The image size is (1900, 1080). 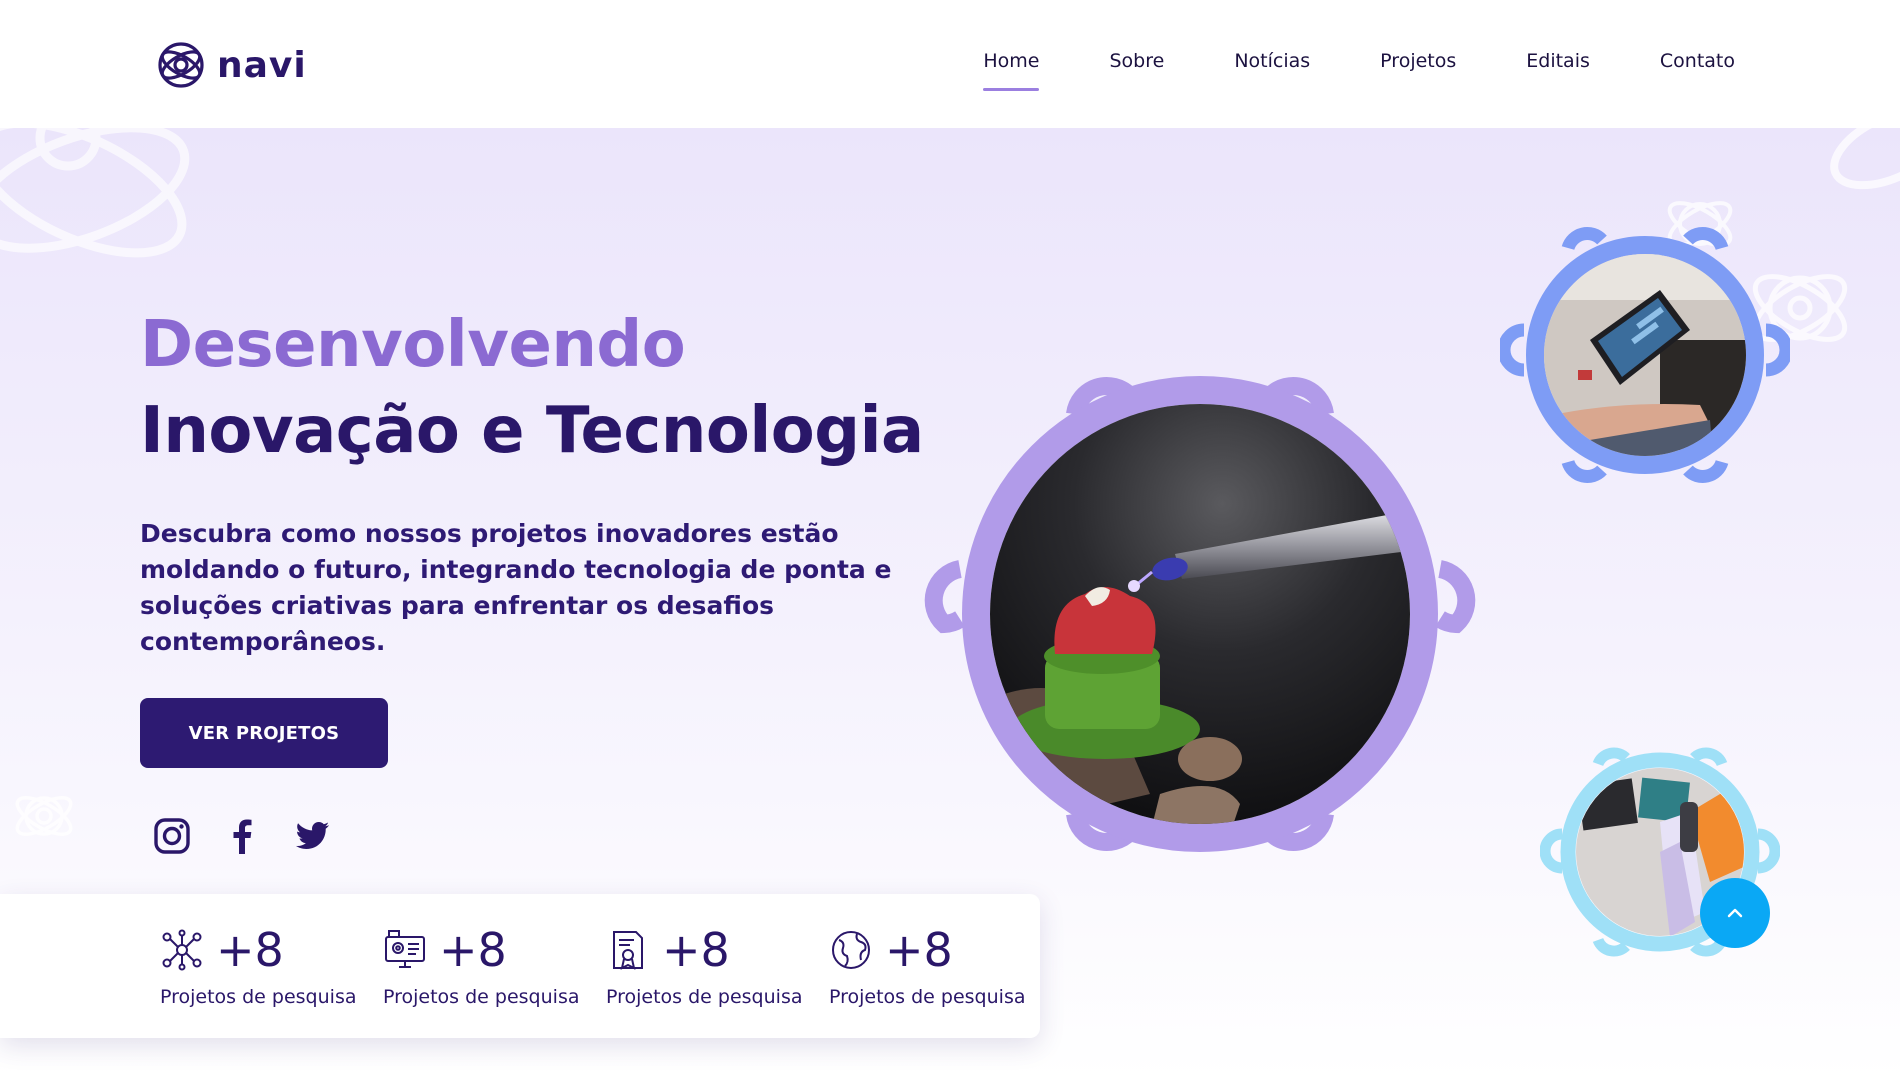 I want to click on instagram-icon, so click(x=172, y=836).